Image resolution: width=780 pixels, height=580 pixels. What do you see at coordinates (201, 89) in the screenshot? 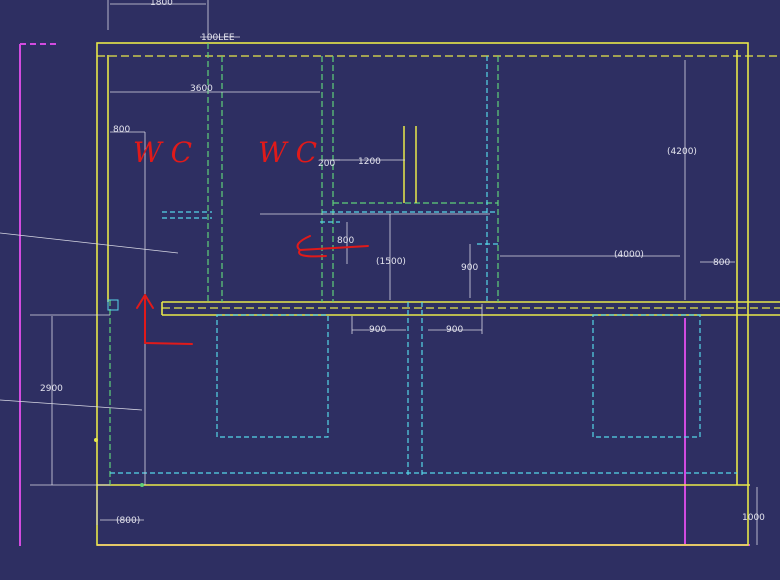
I see `dim-3600: 3600` at bounding box center [201, 89].